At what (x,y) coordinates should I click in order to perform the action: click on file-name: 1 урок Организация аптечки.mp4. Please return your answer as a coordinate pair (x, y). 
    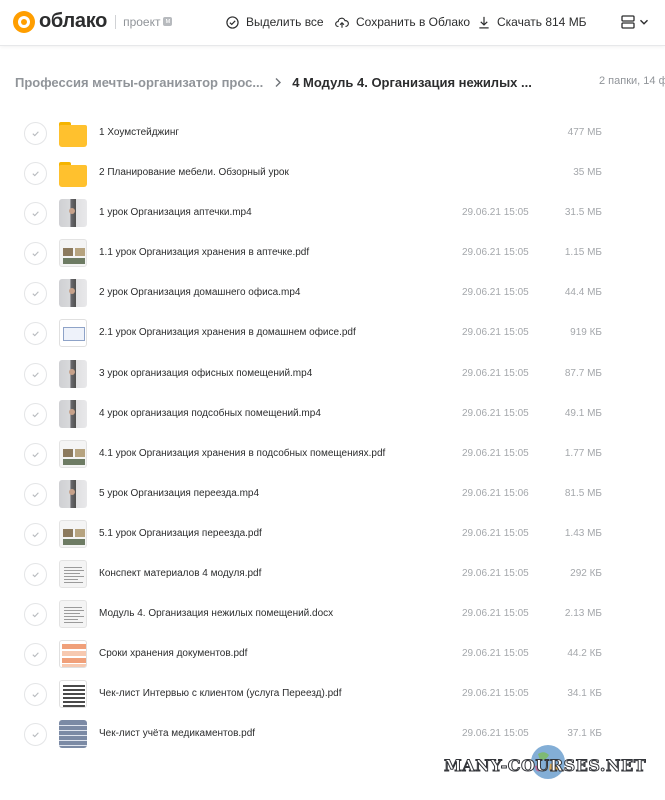
    Looking at the image, I should click on (175, 212).